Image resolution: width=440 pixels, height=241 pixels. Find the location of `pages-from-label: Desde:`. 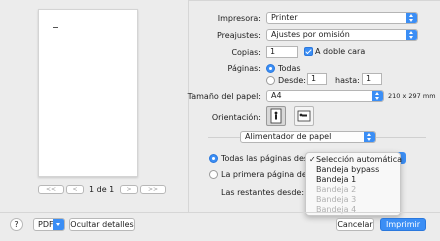

pages-from-label: Desde: is located at coordinates (292, 80).